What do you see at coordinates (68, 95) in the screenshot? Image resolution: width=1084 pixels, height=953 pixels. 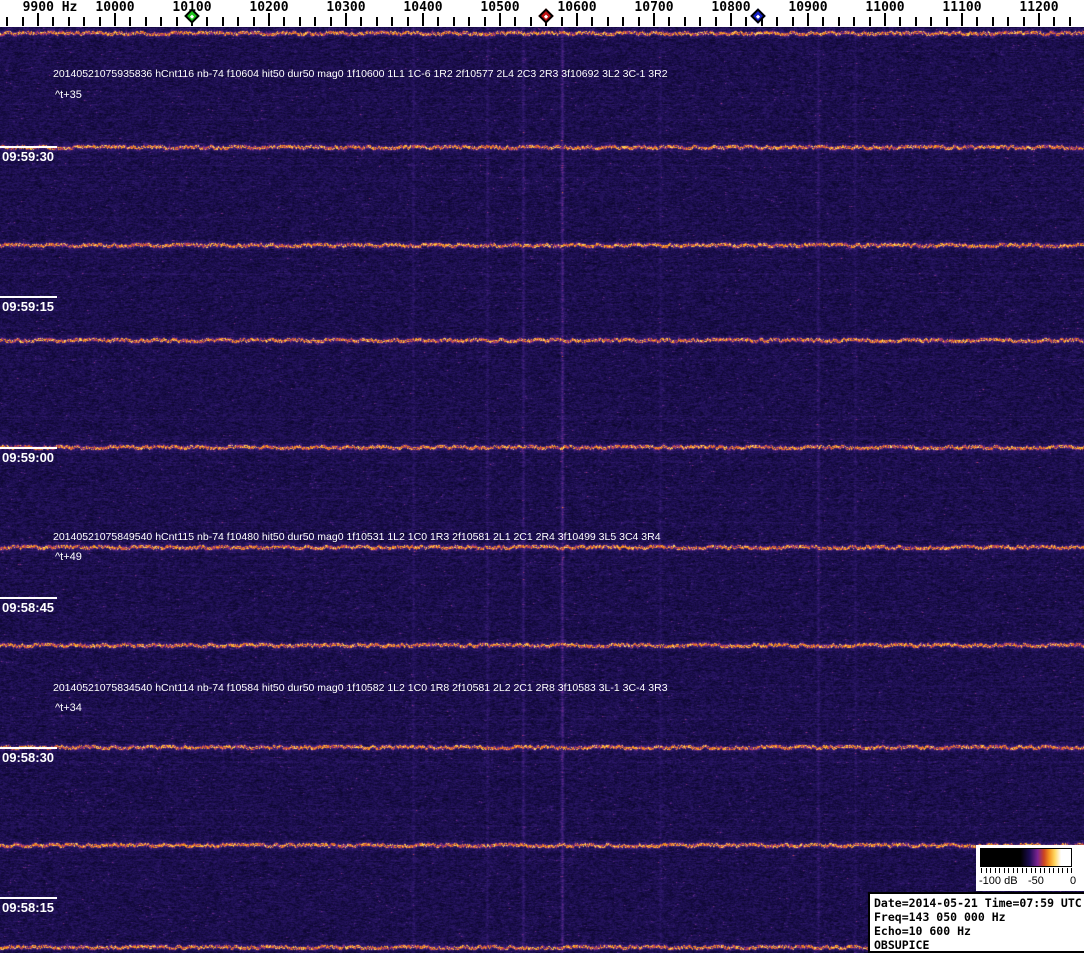 I see `detection-time-offset-marker: ^t+35` at bounding box center [68, 95].